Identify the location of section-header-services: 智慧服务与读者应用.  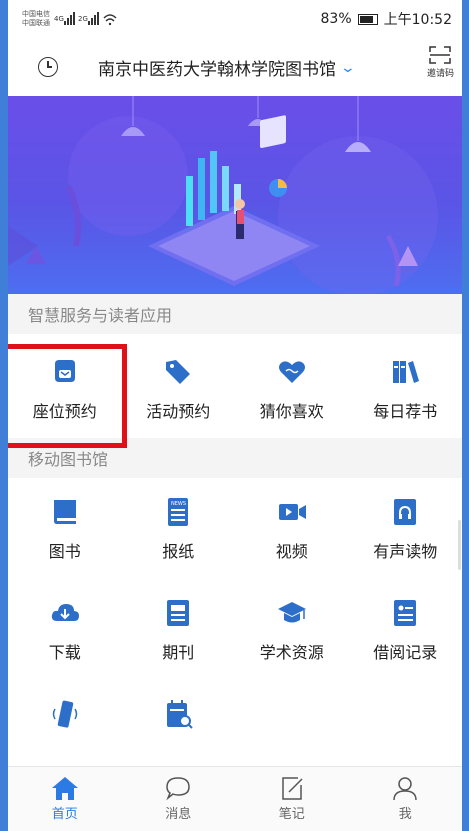
(235, 314).